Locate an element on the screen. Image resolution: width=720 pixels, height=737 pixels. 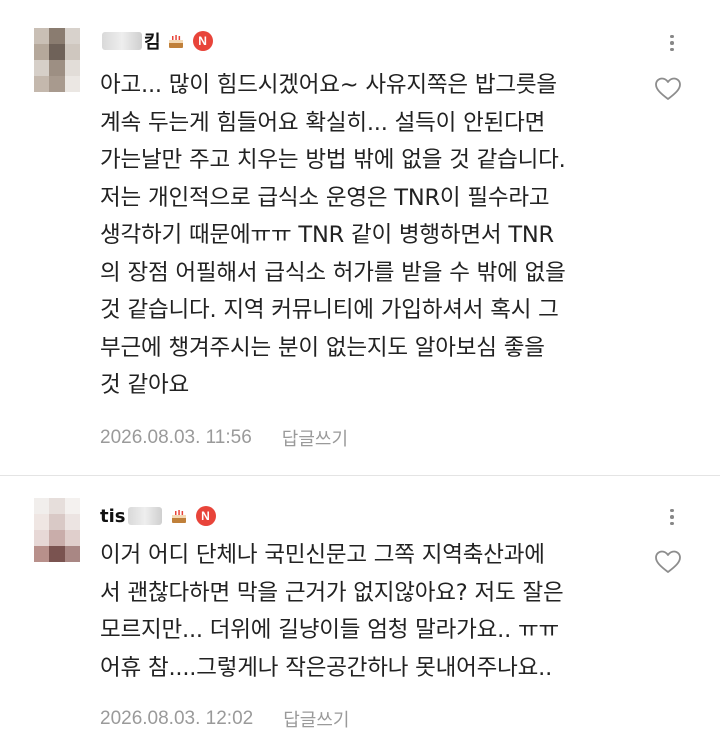
comment-line: 계속 두는게 힘들어요 확실히... 설득이 안된다면 is located at coordinates (323, 122).